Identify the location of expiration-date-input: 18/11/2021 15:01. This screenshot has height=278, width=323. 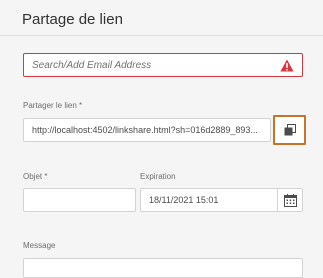
(209, 200).